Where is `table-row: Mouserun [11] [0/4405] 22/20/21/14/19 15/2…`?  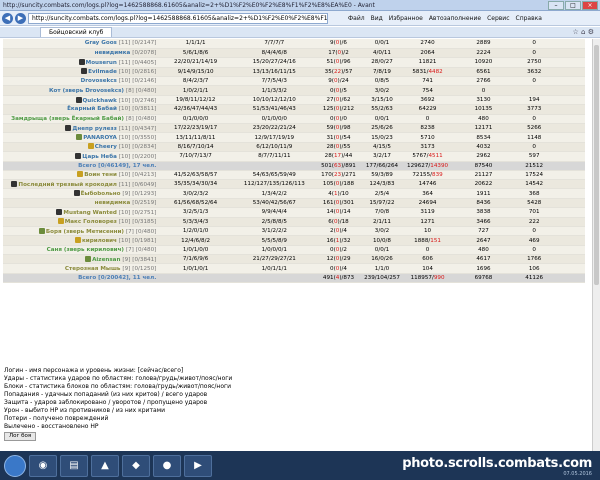 table-row: Mouserun [11] [0/4405] 22/20/21/14/19 15/2… is located at coordinates (294, 62).